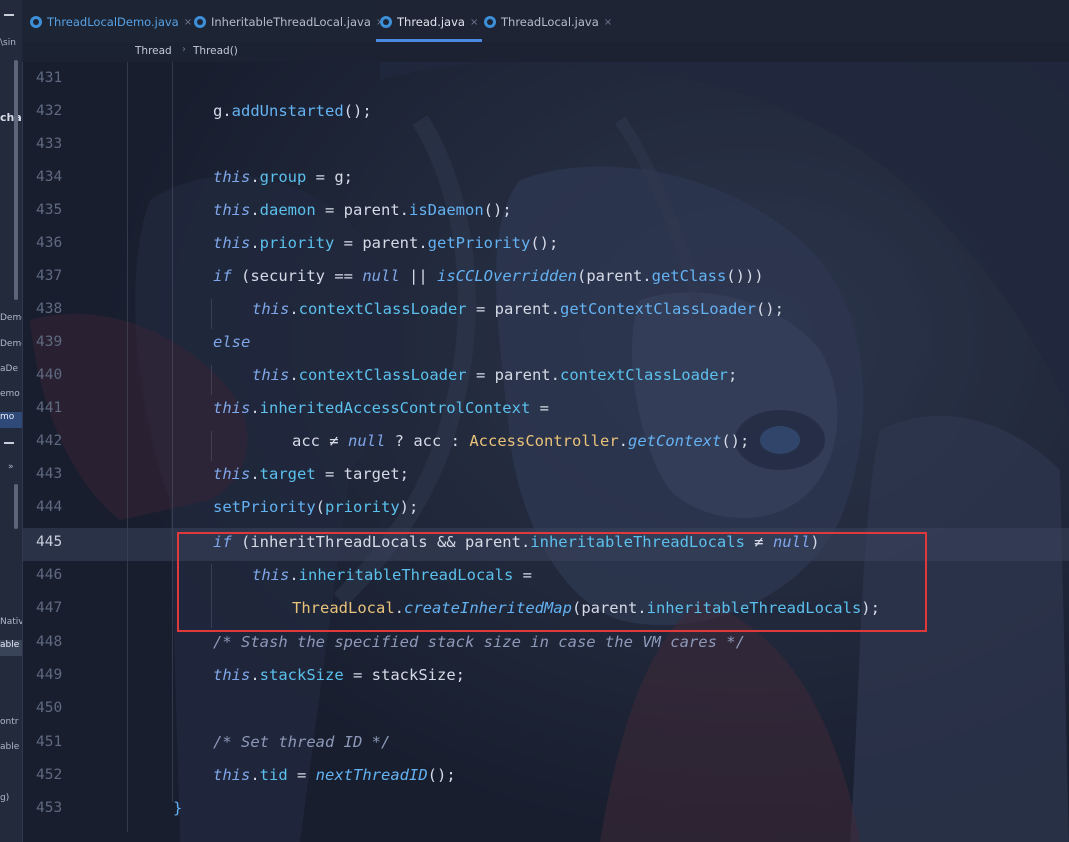 Image resolution: width=1069 pixels, height=842 pixels. Describe the element at coordinates (49, 675) in the screenshot. I see `line-number: 449` at that location.